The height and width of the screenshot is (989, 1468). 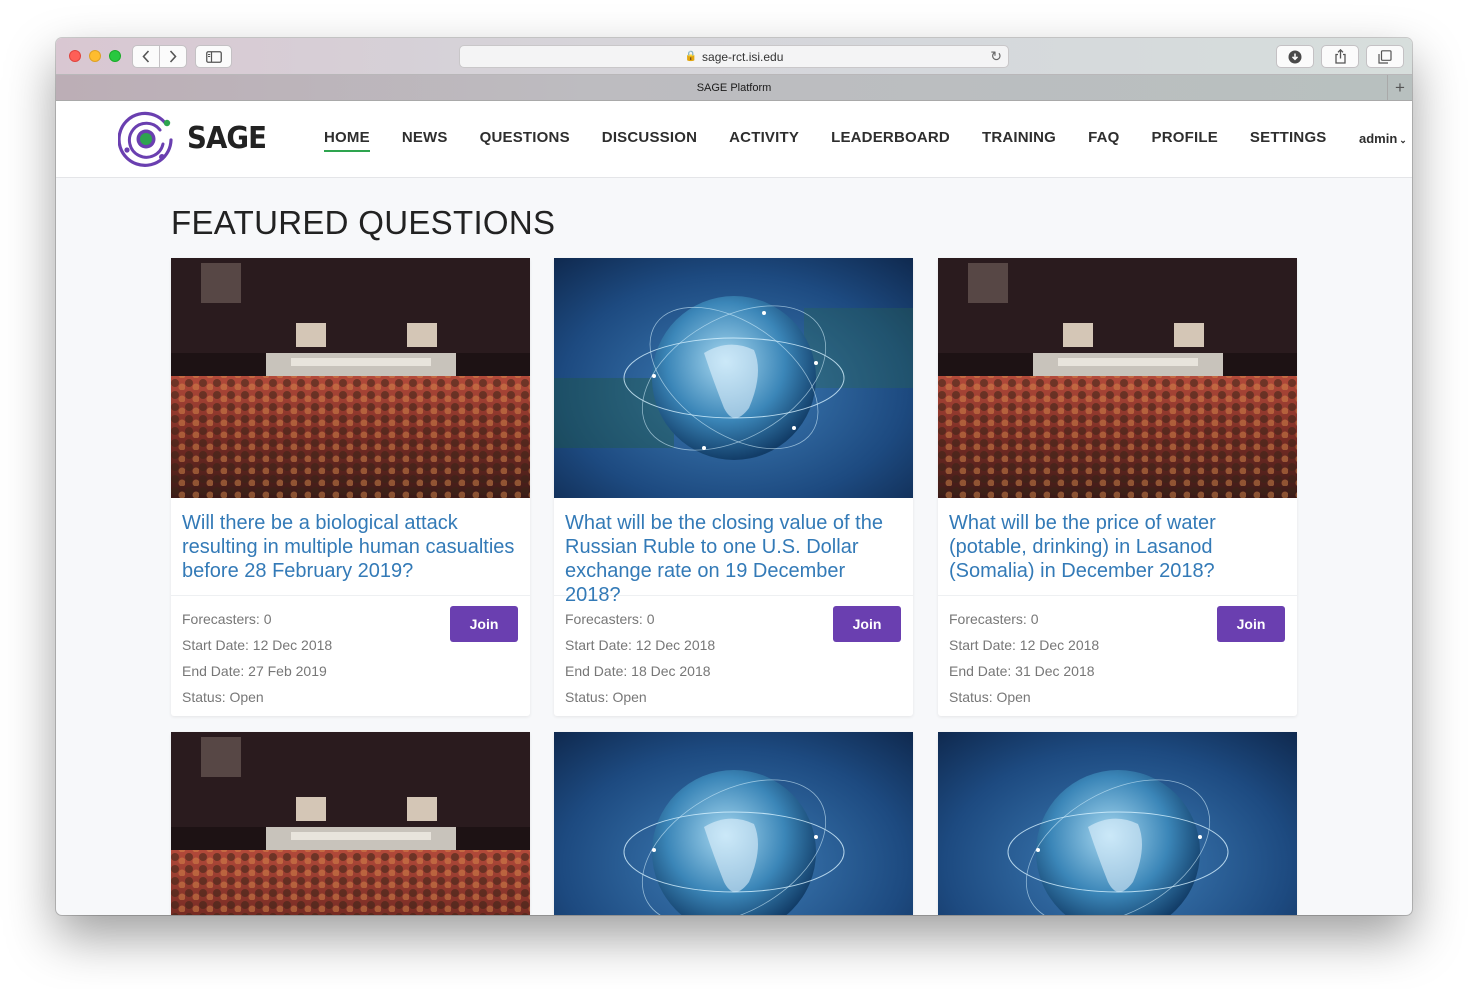 I want to click on downloads-button, so click(x=1295, y=56).